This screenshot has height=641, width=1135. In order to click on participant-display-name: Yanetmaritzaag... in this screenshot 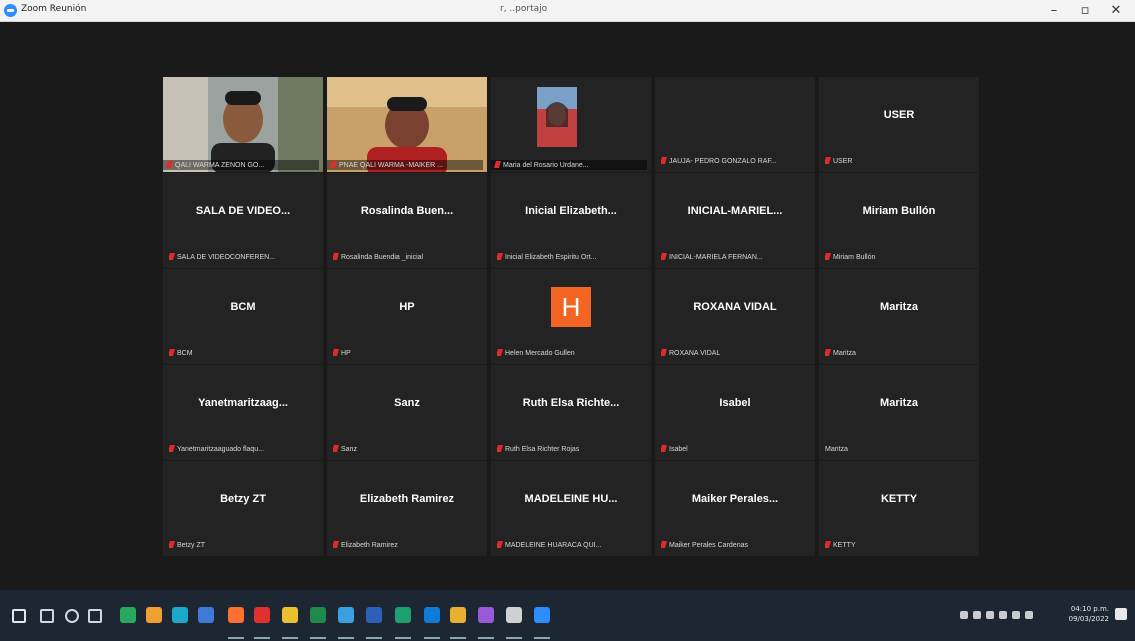, I will do `click(243, 403)`.